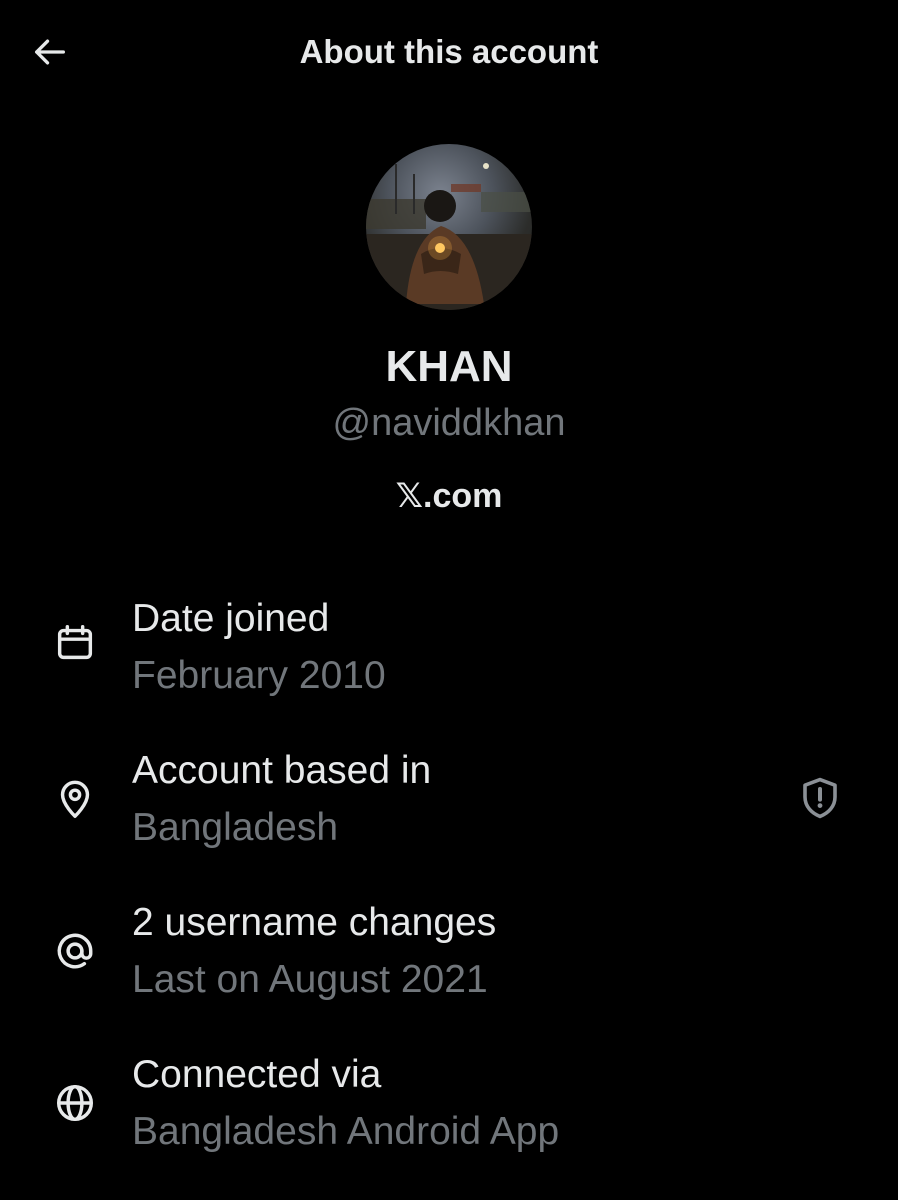 The image size is (898, 1200). What do you see at coordinates (449, 366) in the screenshot?
I see `display-name: KHAN` at bounding box center [449, 366].